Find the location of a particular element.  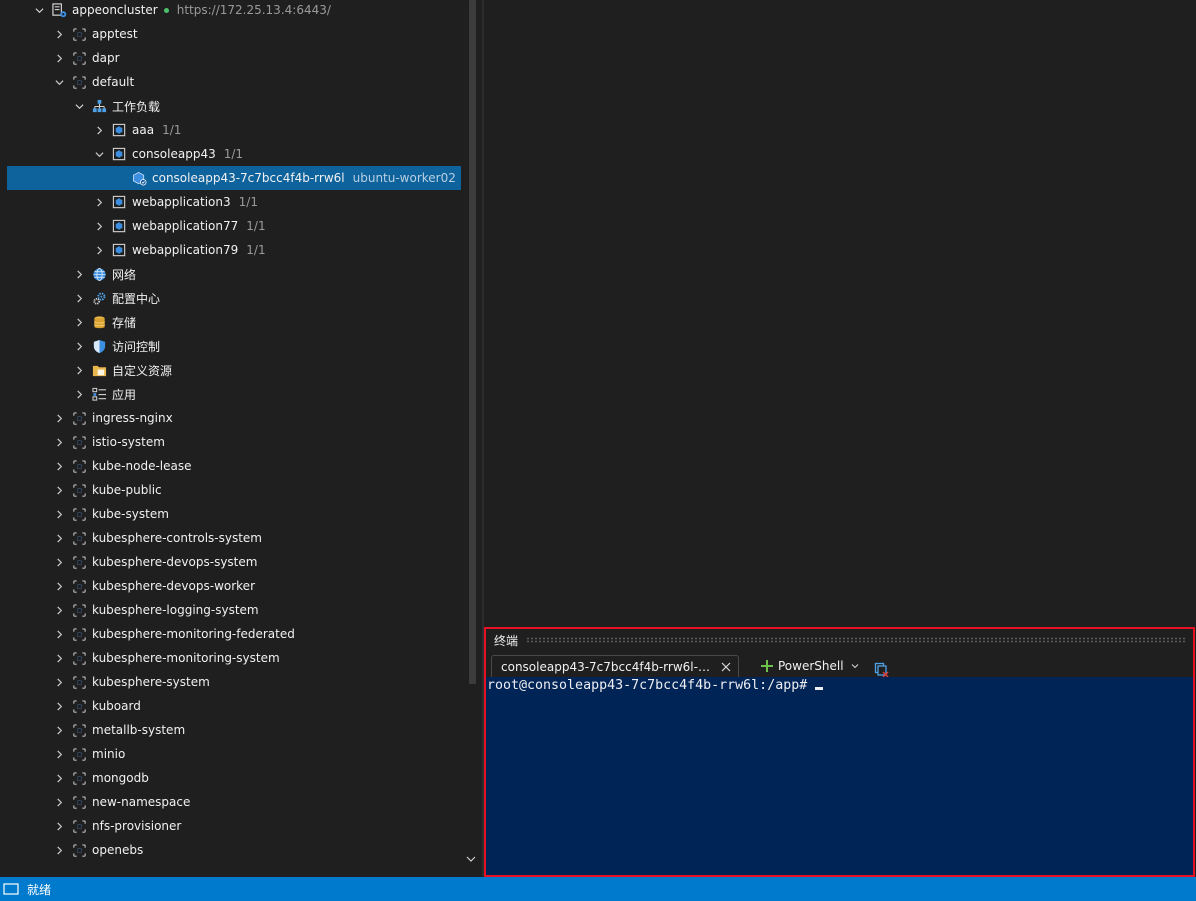

tree-namespace-default: default is located at coordinates (234, 82).